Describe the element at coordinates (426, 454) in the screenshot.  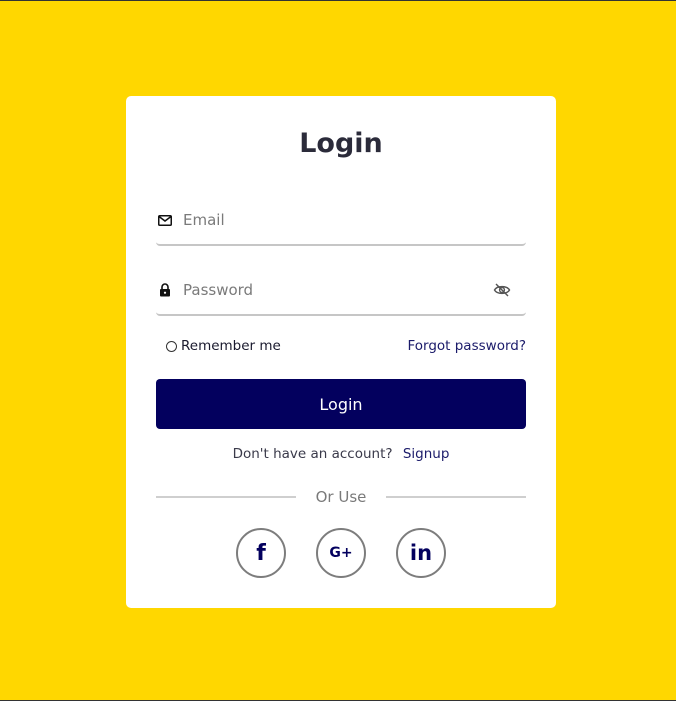
I see `signup-link: Signup` at that location.